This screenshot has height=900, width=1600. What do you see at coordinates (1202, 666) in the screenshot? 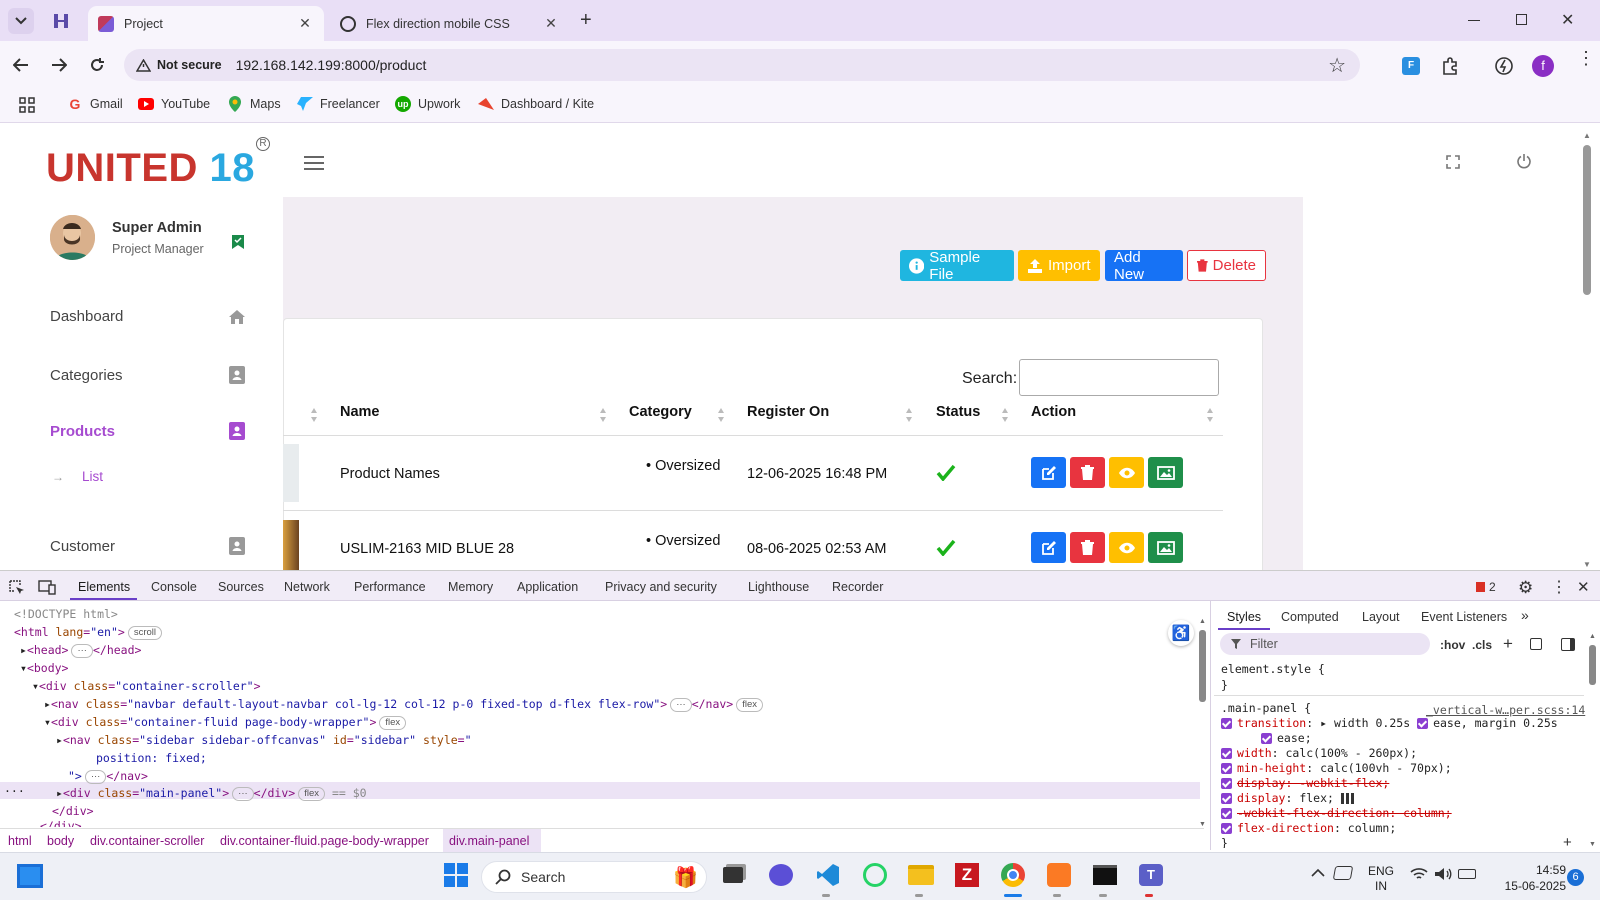
I see `dom-scrollbar-thumb` at bounding box center [1202, 666].